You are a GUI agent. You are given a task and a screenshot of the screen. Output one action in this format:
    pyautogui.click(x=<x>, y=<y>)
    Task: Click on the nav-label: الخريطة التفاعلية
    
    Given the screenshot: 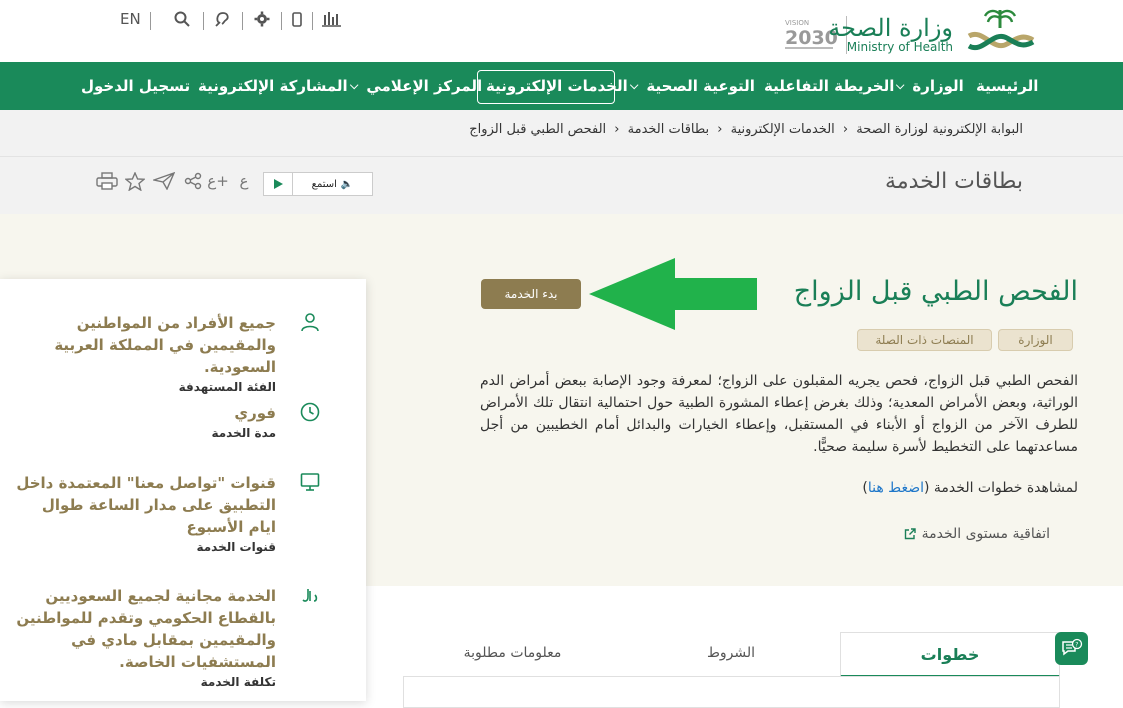 What is the action you would take?
    pyautogui.click(x=829, y=86)
    